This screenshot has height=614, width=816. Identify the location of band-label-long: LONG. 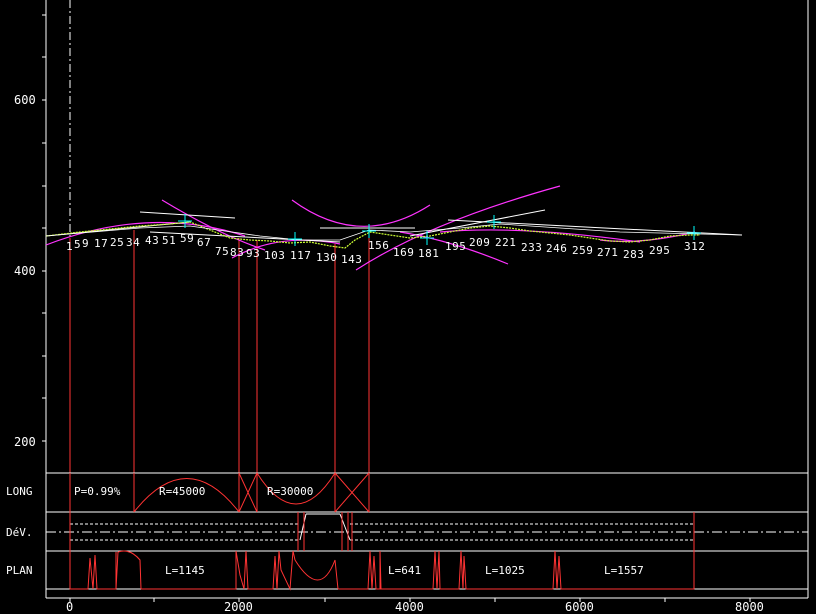
(19, 491).